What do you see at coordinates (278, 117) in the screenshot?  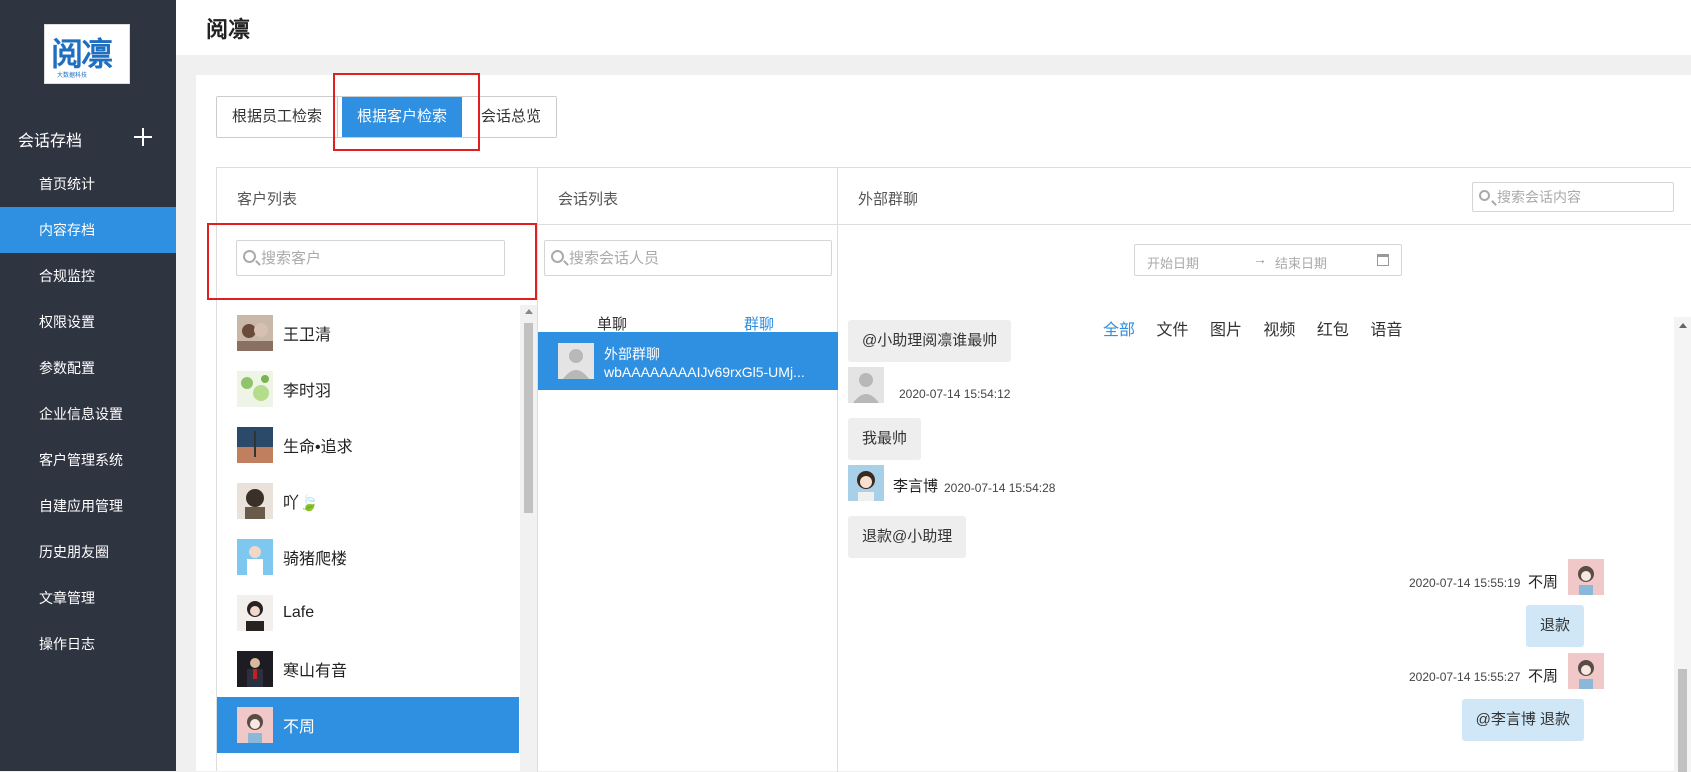 I see `tab-by-employee: 根据员工检索` at bounding box center [278, 117].